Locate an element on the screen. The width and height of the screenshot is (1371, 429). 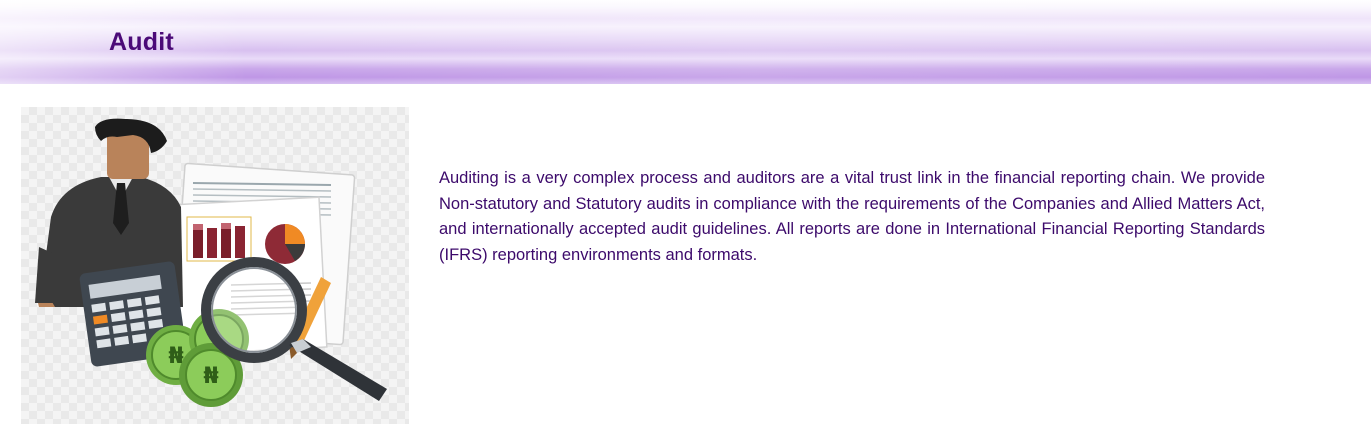
page-title: Audit is located at coordinates (141, 42).